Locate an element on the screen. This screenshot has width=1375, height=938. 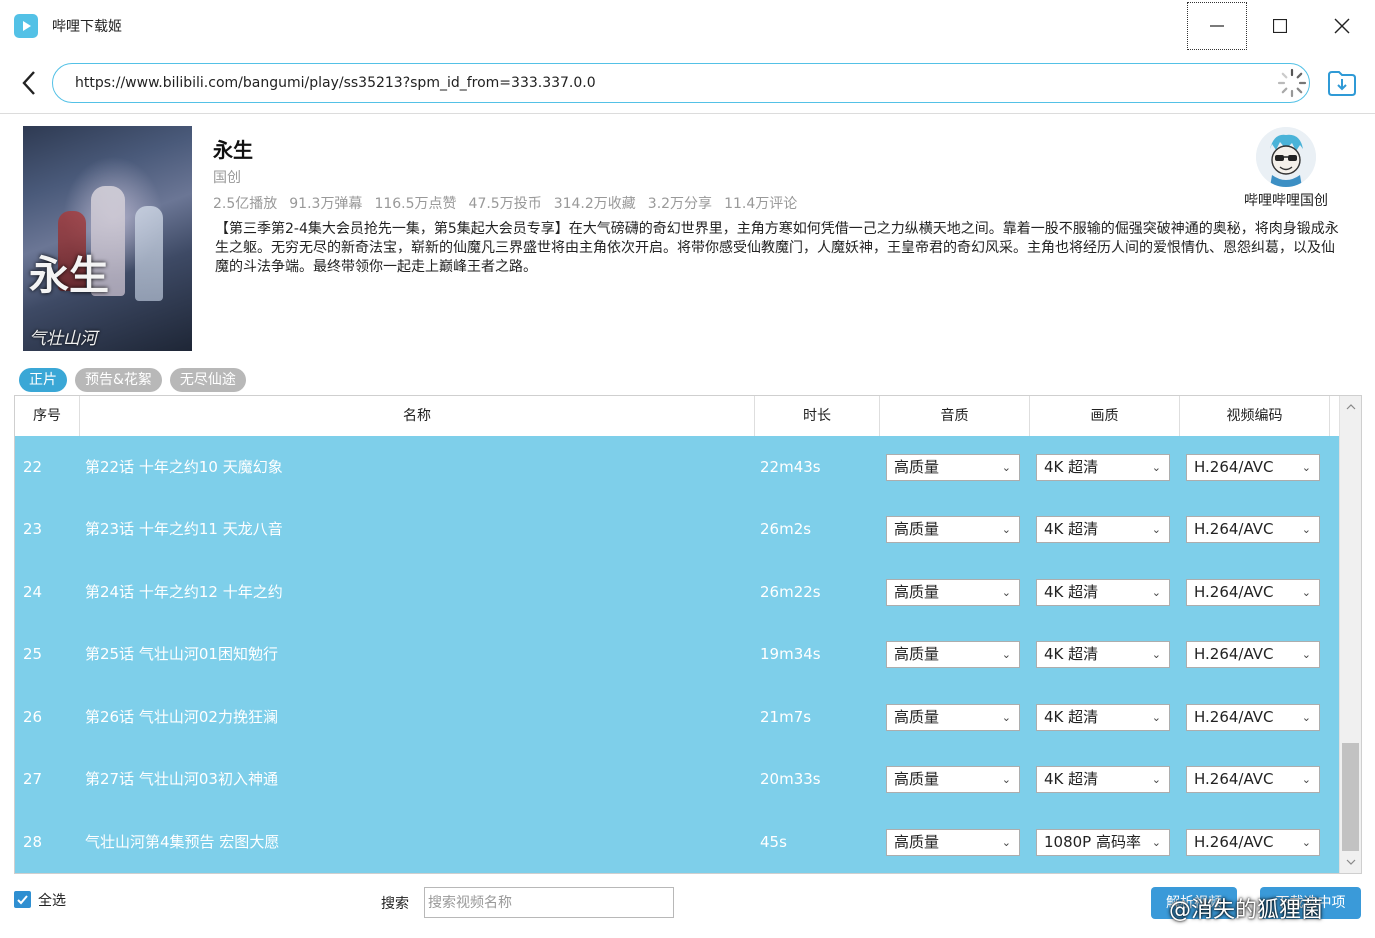
row-duration: 26m22s is located at coordinates (790, 592).